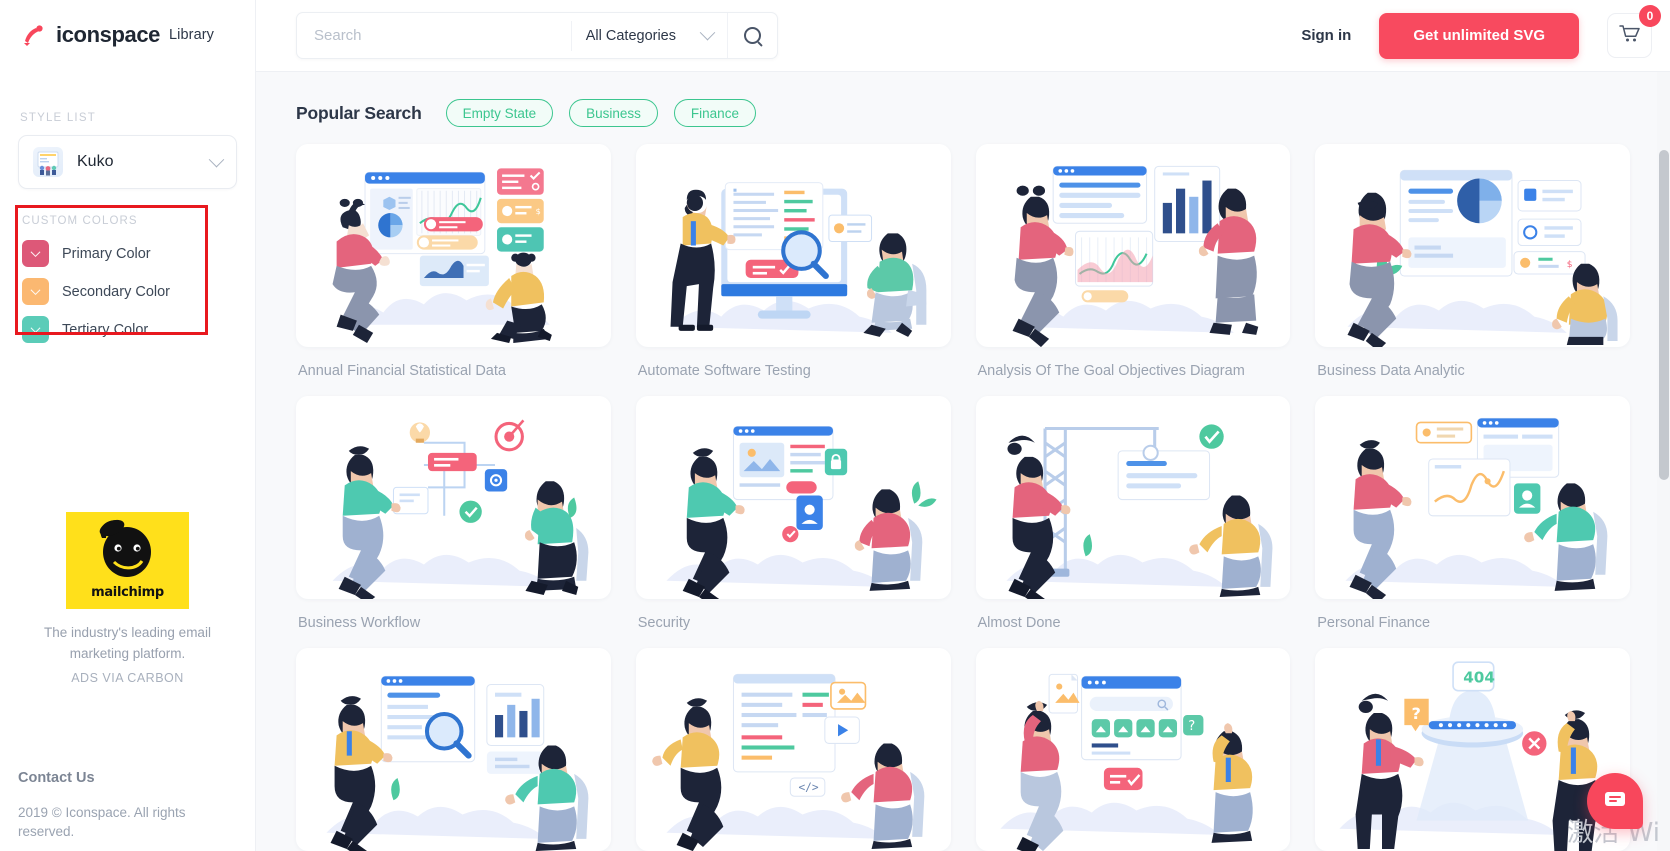  I want to click on style-selector: Kuko, so click(127, 162).